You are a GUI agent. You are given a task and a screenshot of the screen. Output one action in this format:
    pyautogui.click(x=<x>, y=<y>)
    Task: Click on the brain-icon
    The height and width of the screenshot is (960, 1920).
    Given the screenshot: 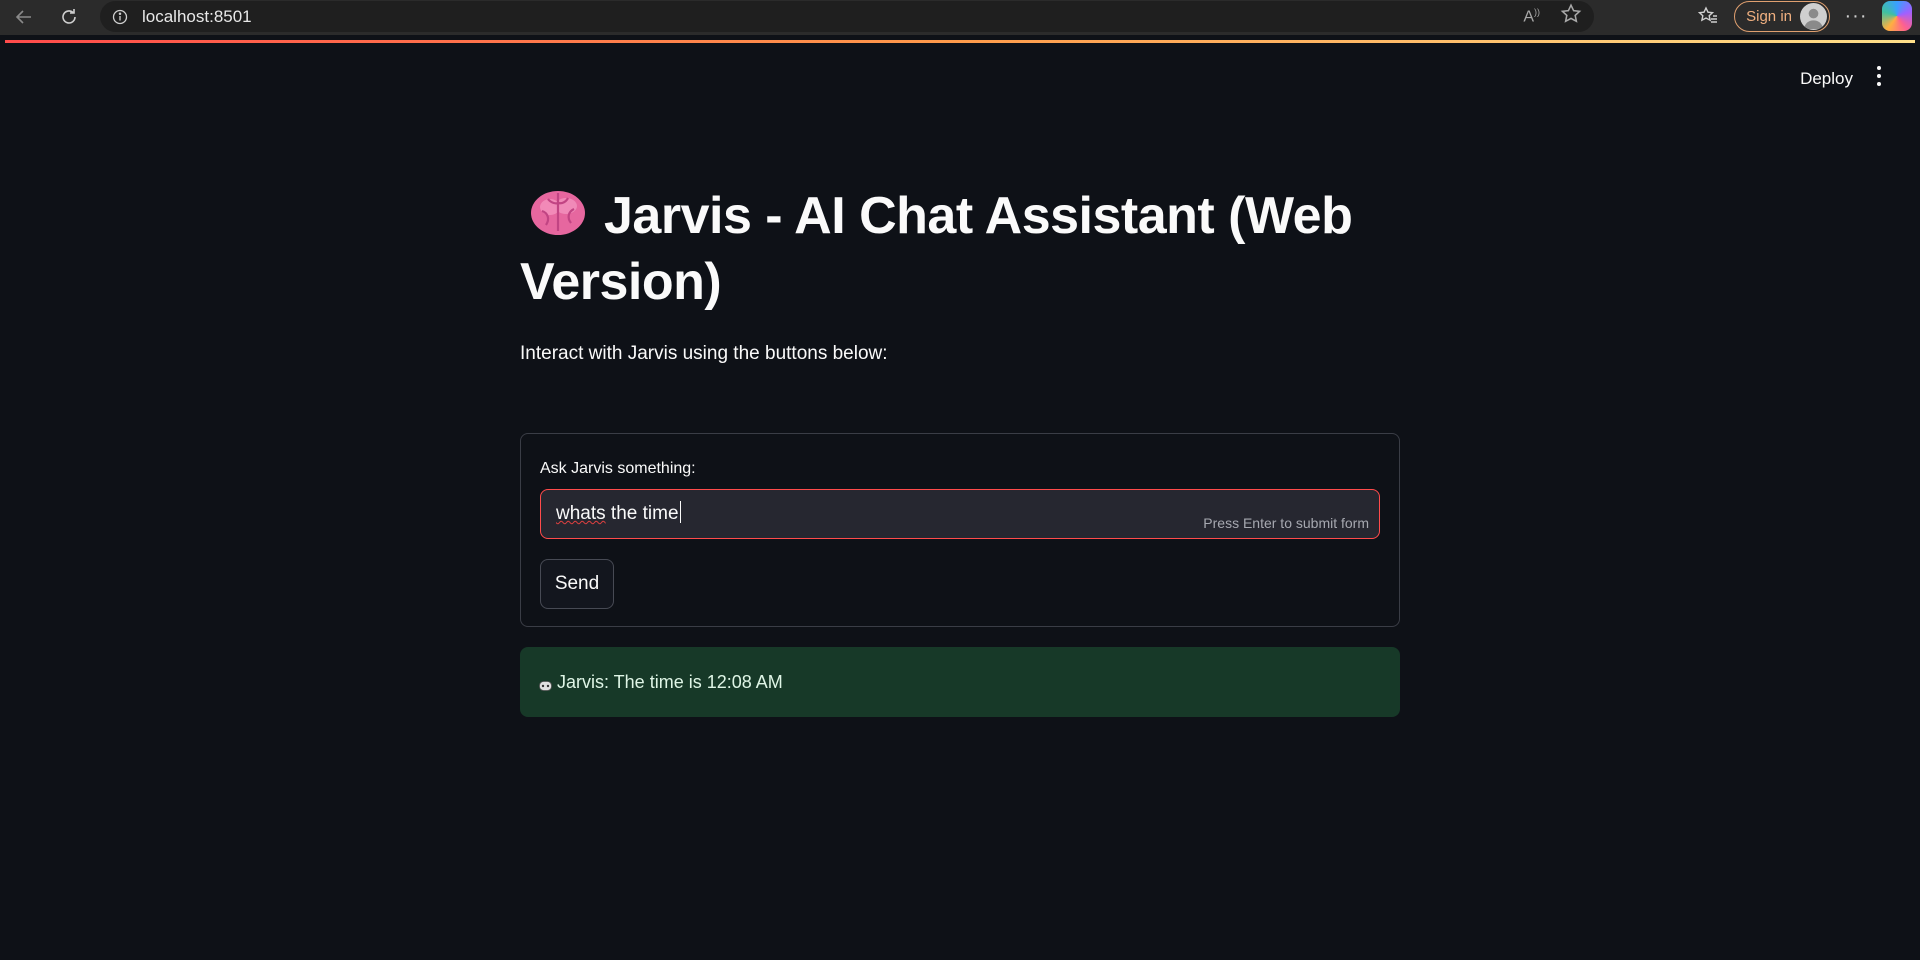 What is the action you would take?
    pyautogui.click(x=558, y=211)
    